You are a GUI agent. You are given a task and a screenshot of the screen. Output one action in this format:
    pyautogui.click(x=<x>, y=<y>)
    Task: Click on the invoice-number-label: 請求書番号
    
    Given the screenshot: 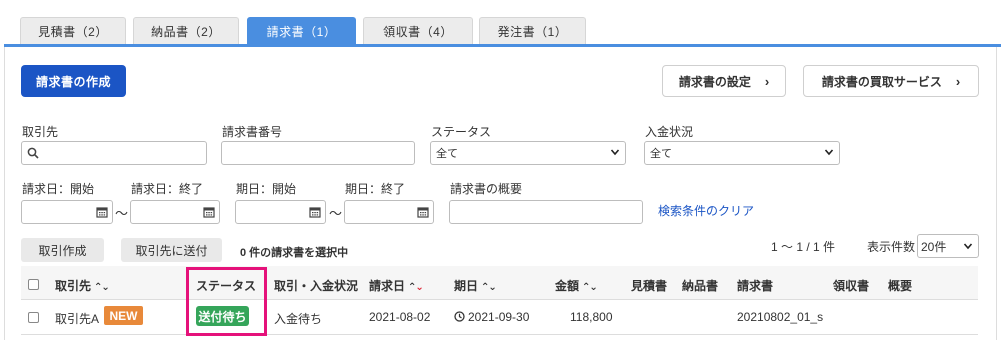 What is the action you would take?
    pyautogui.click(x=252, y=132)
    